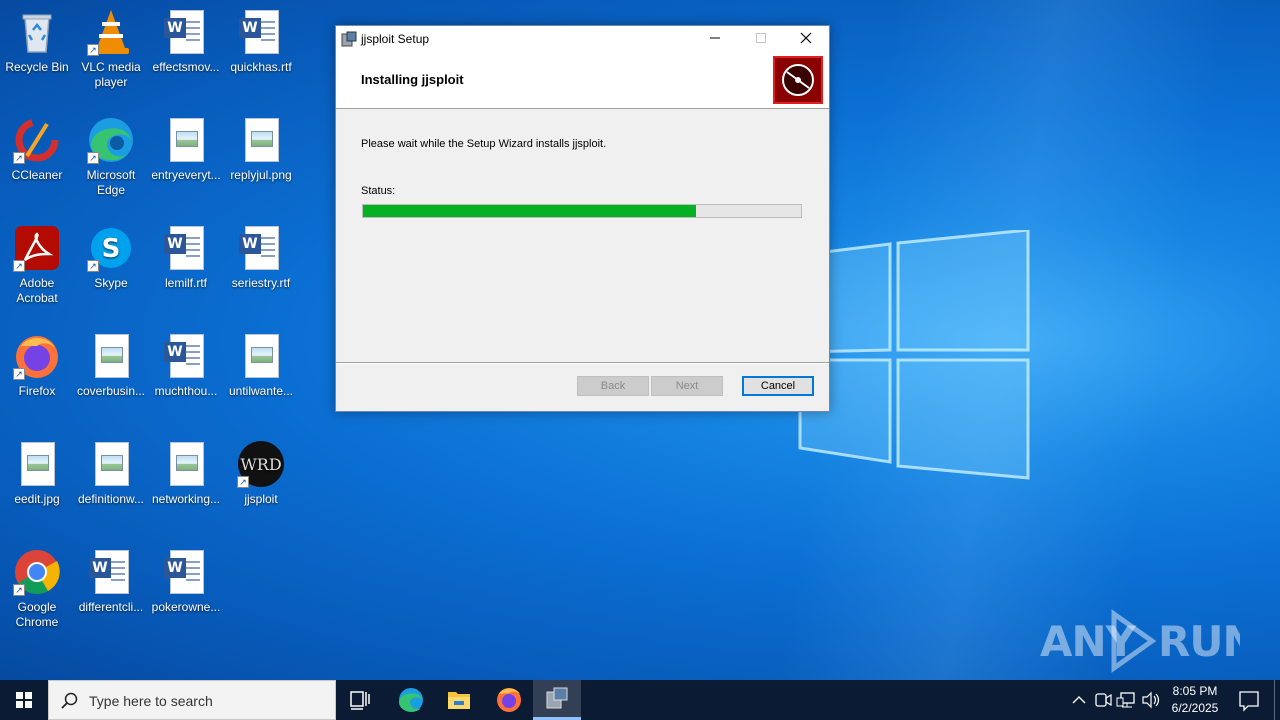 The height and width of the screenshot is (720, 1280). I want to click on desktop-icon-microsoft-edge: ↗ Microsoft Edge, so click(111, 157).